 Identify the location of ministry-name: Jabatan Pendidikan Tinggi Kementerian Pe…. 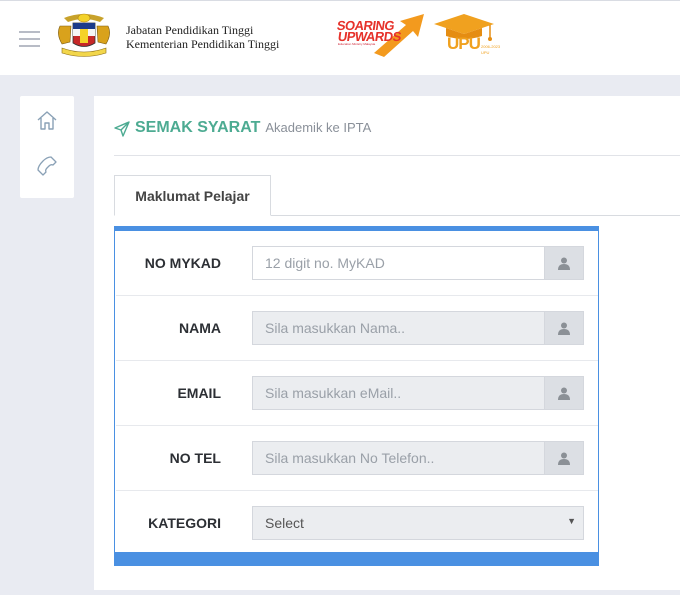
(202, 37).